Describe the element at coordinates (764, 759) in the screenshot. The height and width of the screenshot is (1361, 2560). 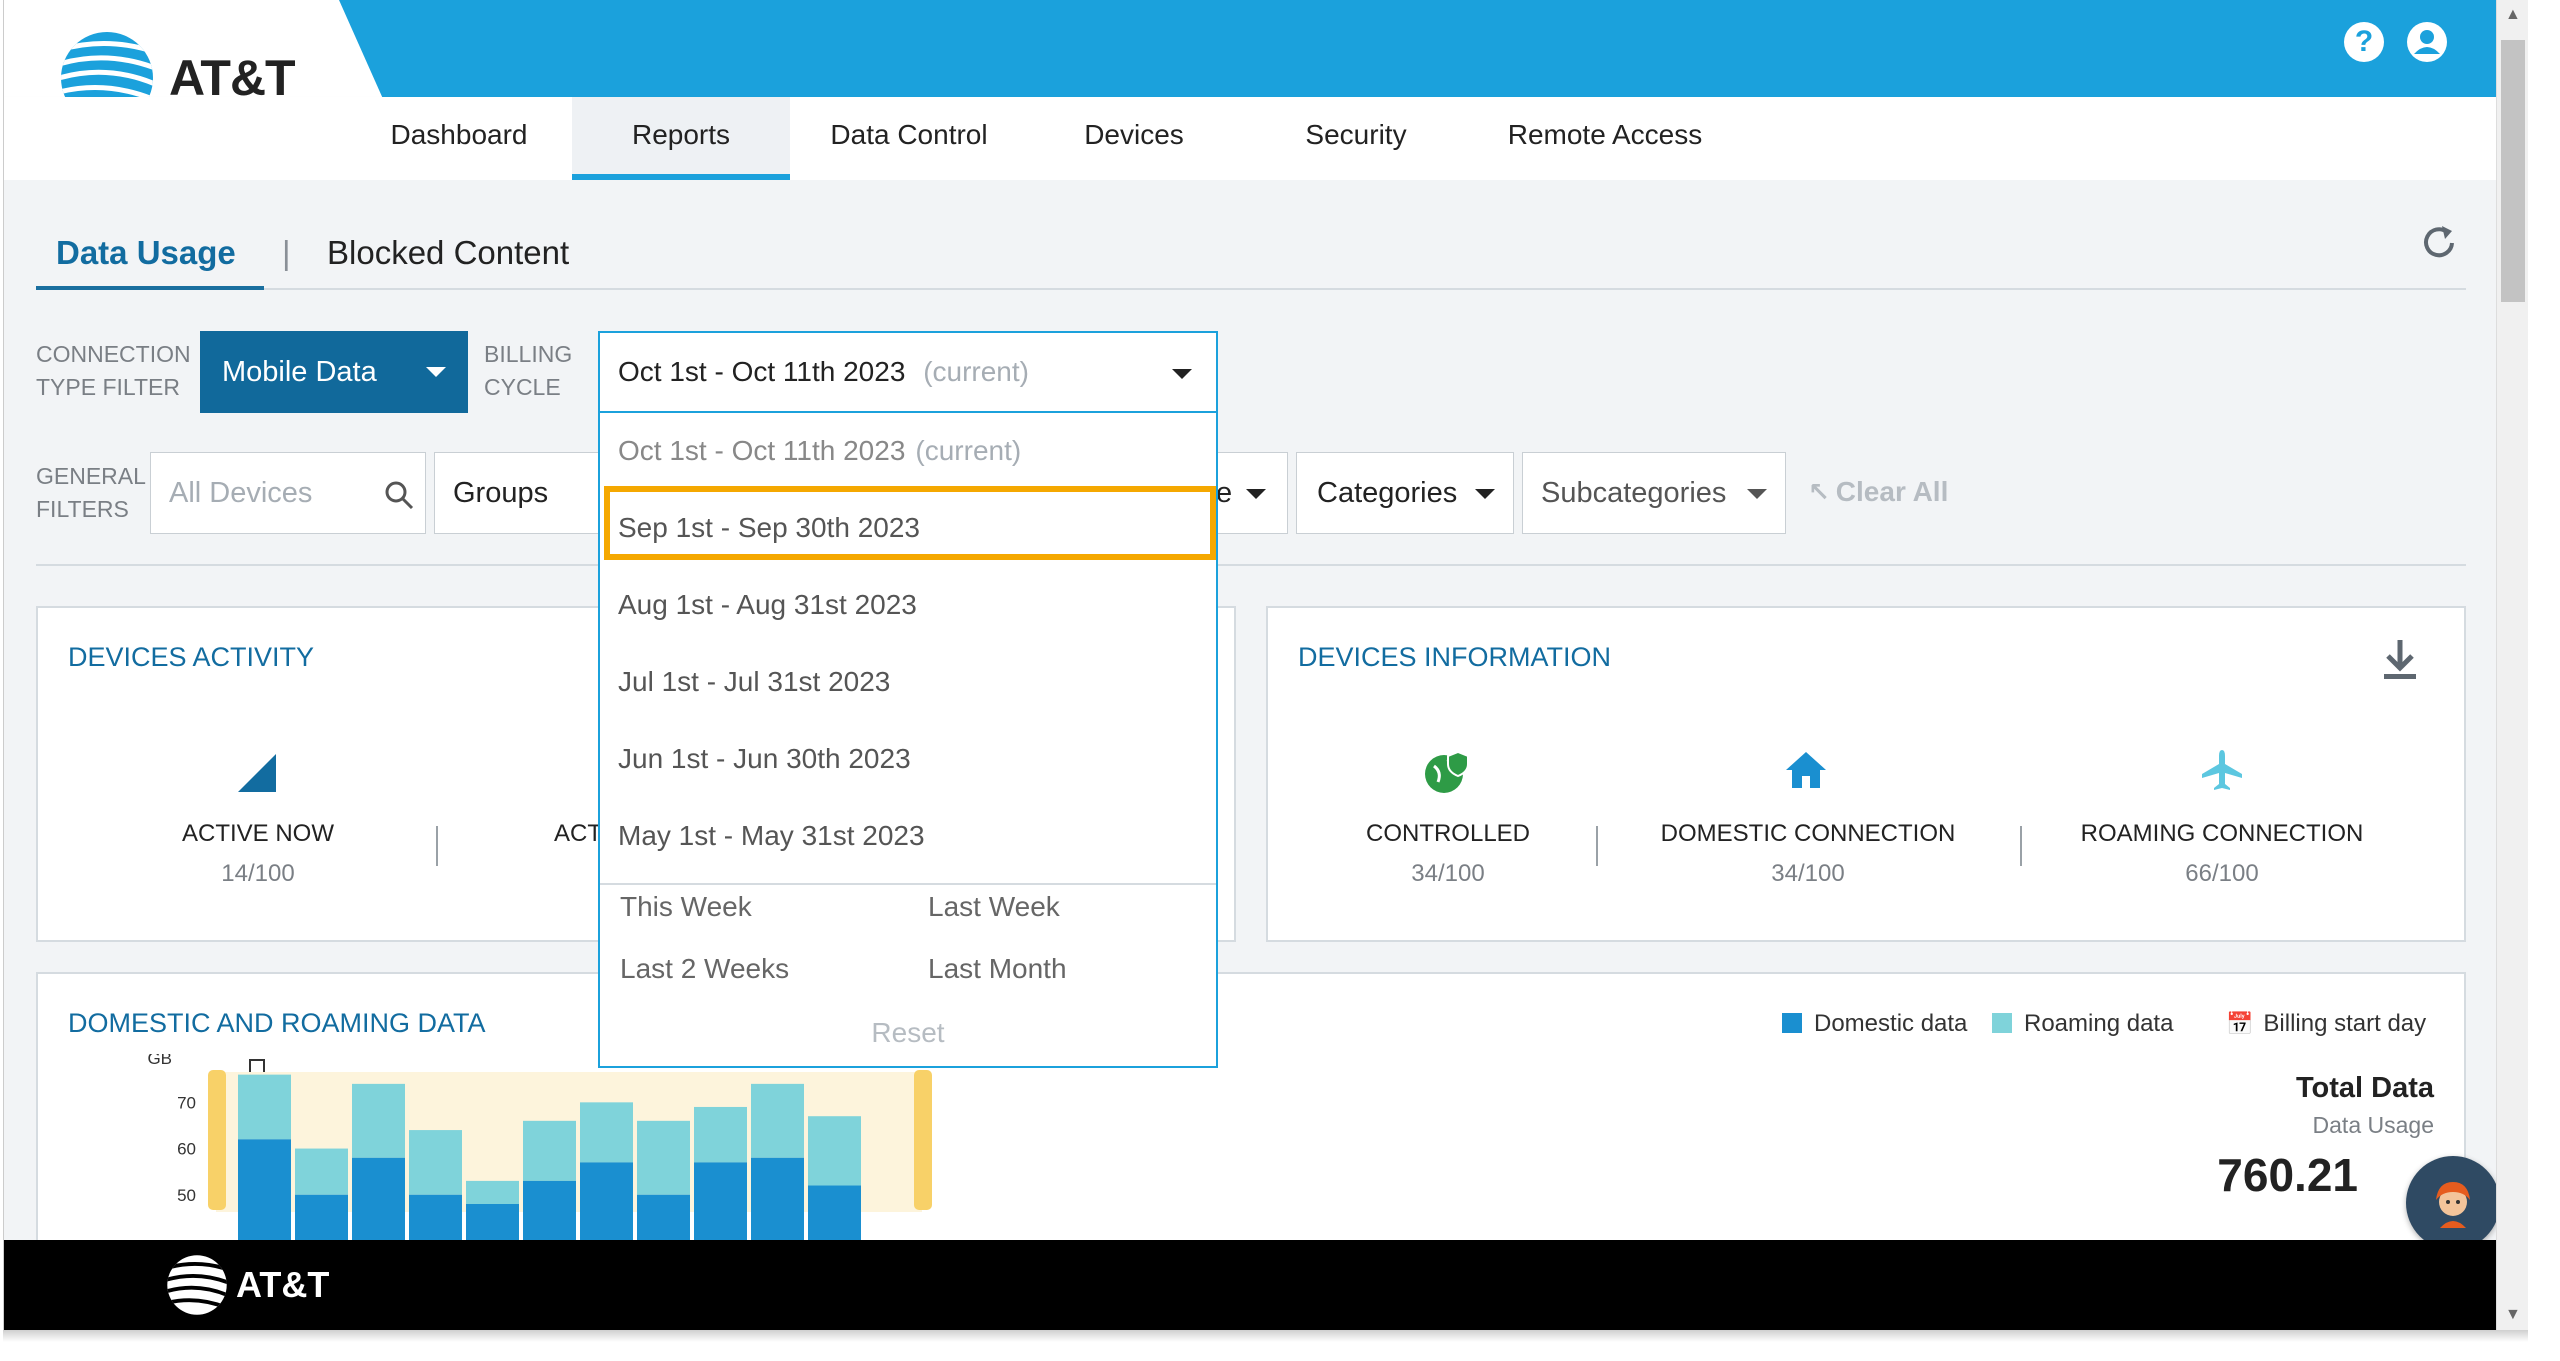
I see `billing-option-jun: Jun 1st - Jun 30th 2023` at that location.